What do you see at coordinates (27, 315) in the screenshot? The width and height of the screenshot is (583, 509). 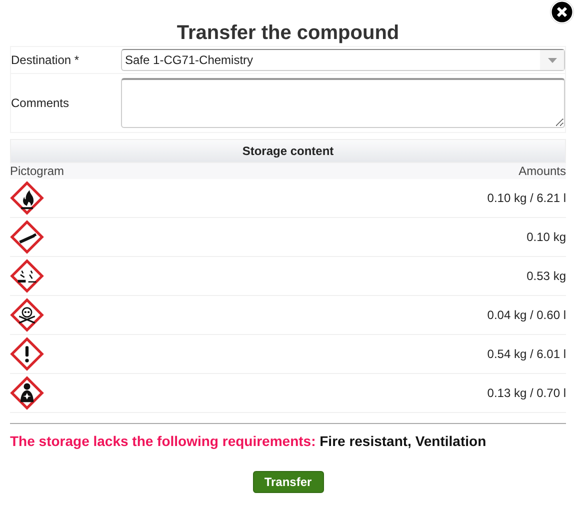 I see `skull-icon` at bounding box center [27, 315].